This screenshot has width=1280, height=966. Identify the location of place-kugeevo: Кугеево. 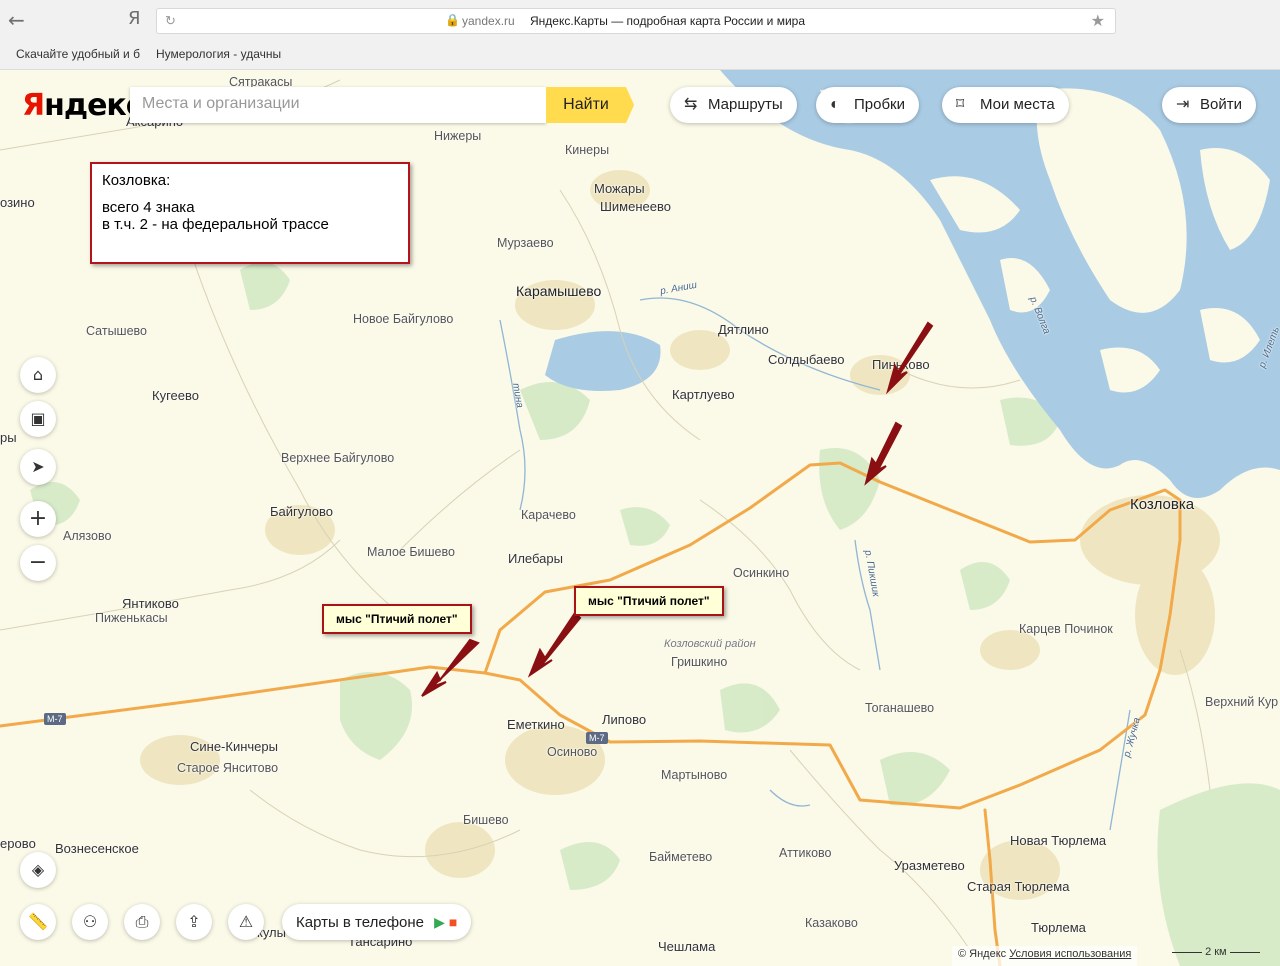
(175, 395).